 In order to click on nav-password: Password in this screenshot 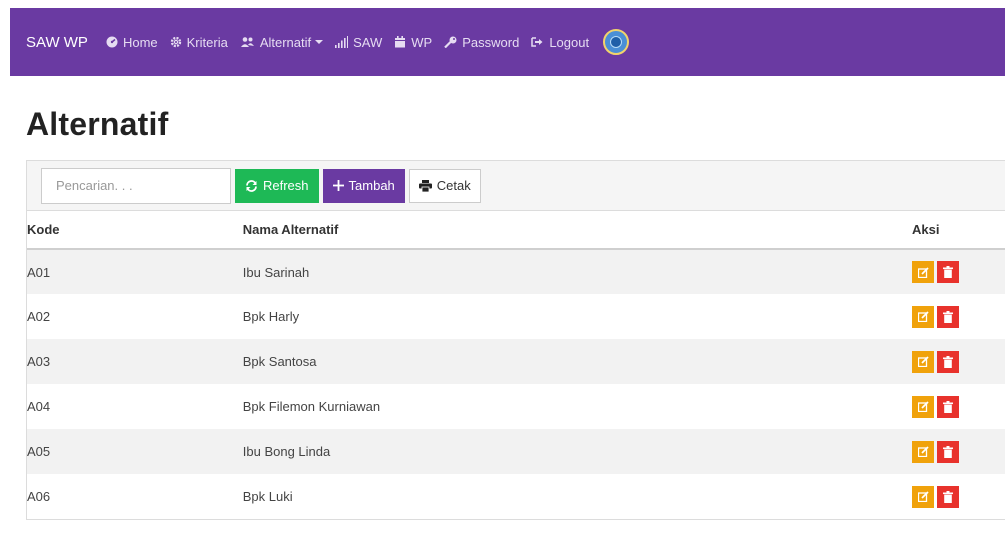, I will do `click(481, 42)`.